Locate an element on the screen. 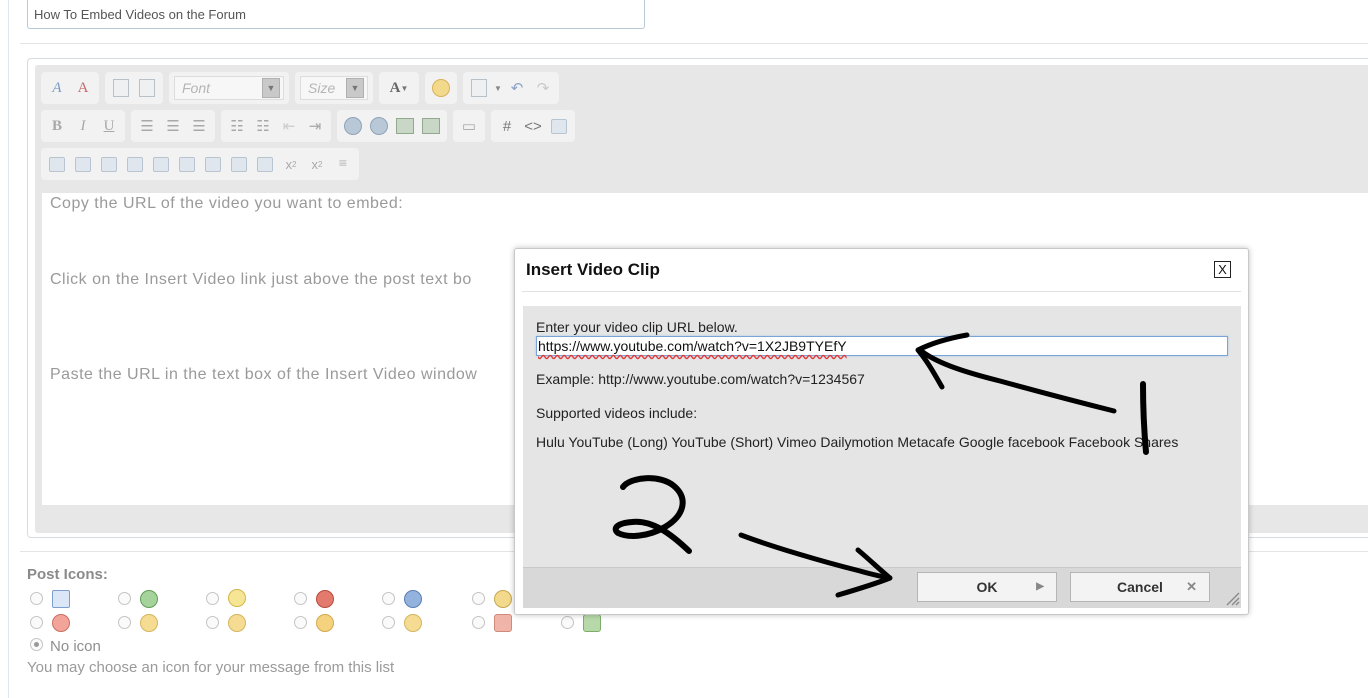 The image size is (1368, 698). insert-video-icon is located at coordinates (431, 126).